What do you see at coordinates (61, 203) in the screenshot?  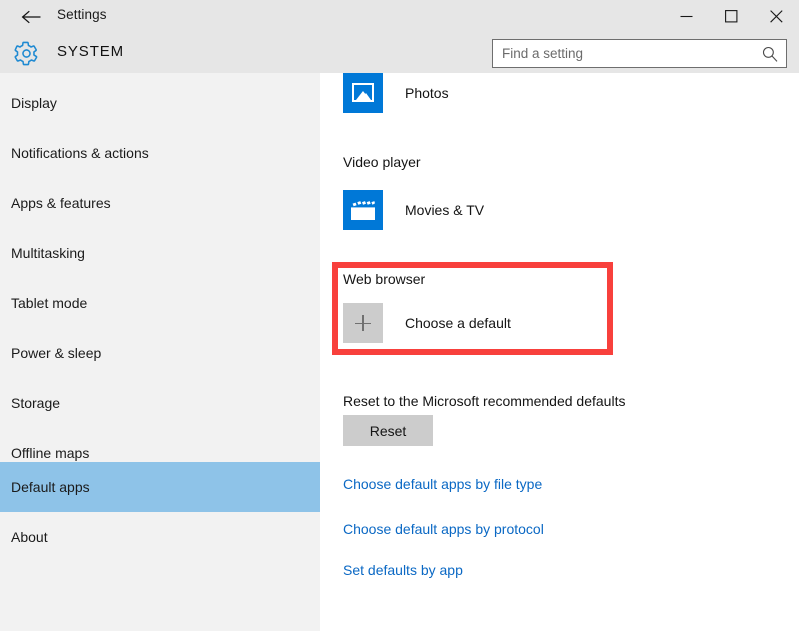 I see `sidebar-item-label: Apps & features` at bounding box center [61, 203].